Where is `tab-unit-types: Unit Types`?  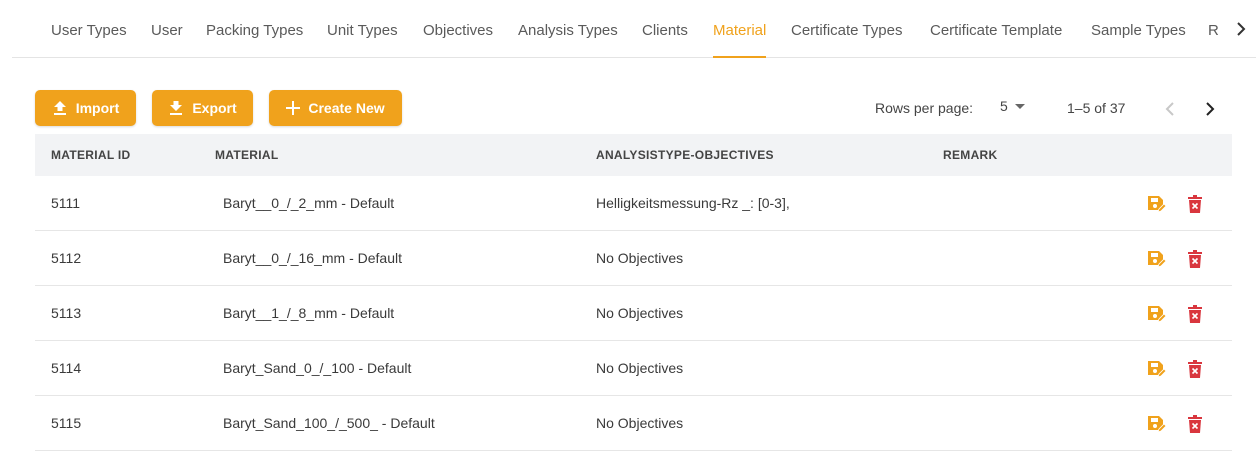 tab-unit-types: Unit Types is located at coordinates (362, 40).